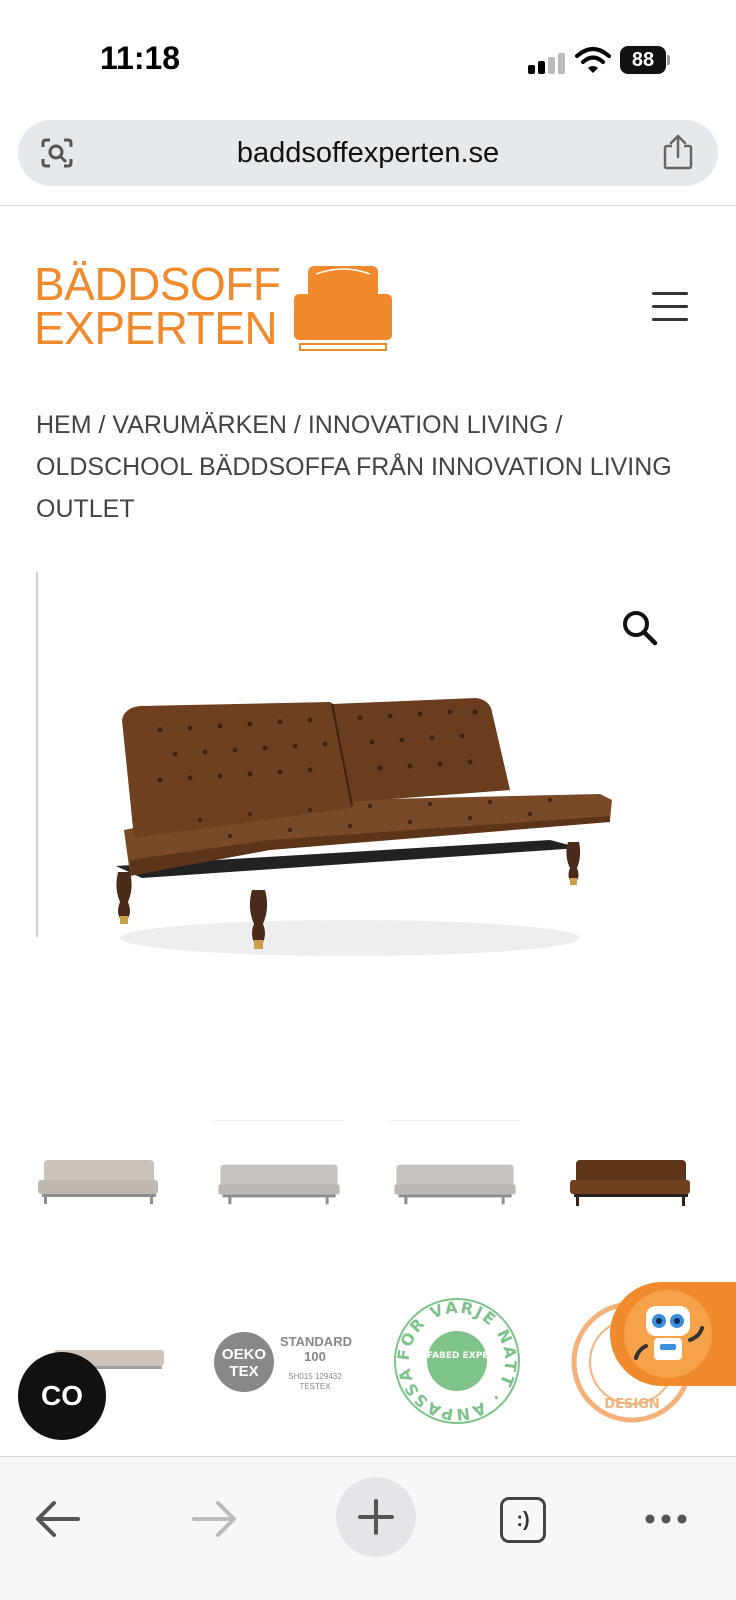 The height and width of the screenshot is (1600, 736). I want to click on site-logo: BÄDDSOFF EXPERTEN, so click(214, 306).